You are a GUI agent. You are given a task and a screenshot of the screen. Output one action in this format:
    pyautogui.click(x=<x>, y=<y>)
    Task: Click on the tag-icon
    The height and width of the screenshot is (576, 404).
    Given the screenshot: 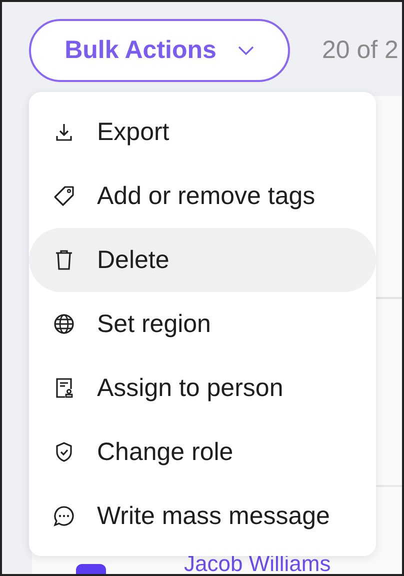 What is the action you would take?
    pyautogui.click(x=64, y=196)
    